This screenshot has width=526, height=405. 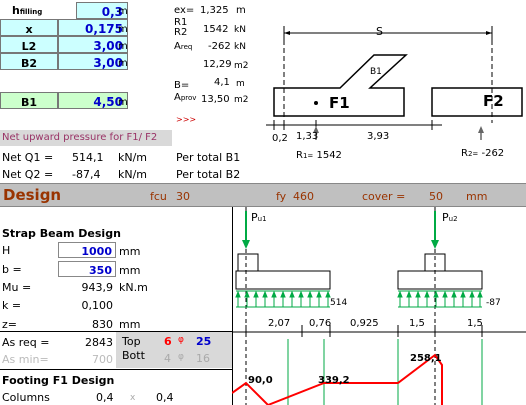 I want to click on b1-unit: m, so click(x=123, y=102).